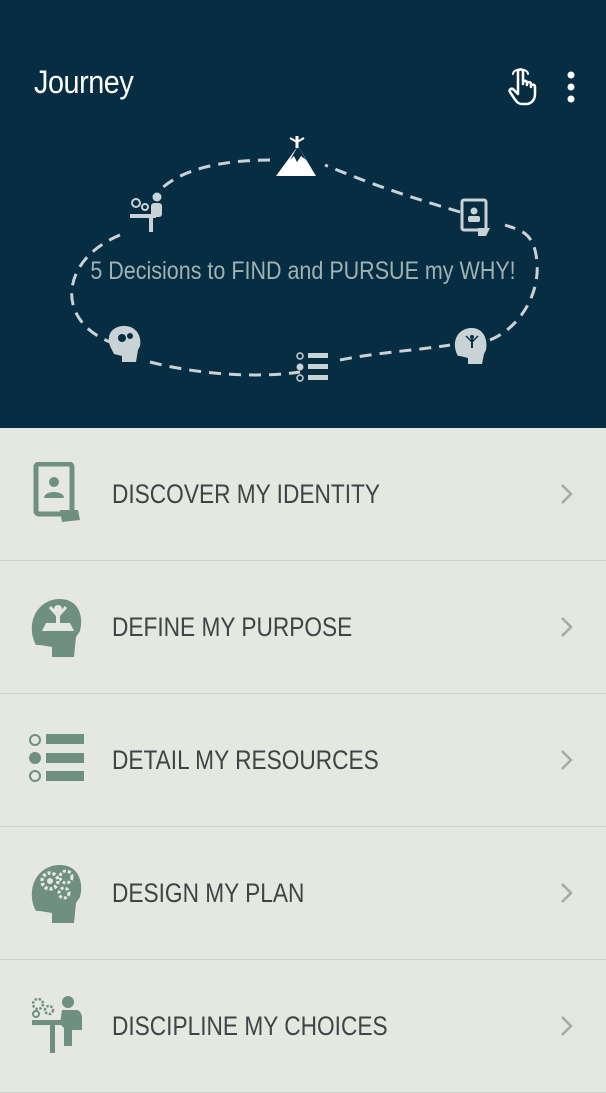 The height and width of the screenshot is (1093, 606). What do you see at coordinates (56, 1024) in the screenshot?
I see `choices-desk-icon` at bounding box center [56, 1024].